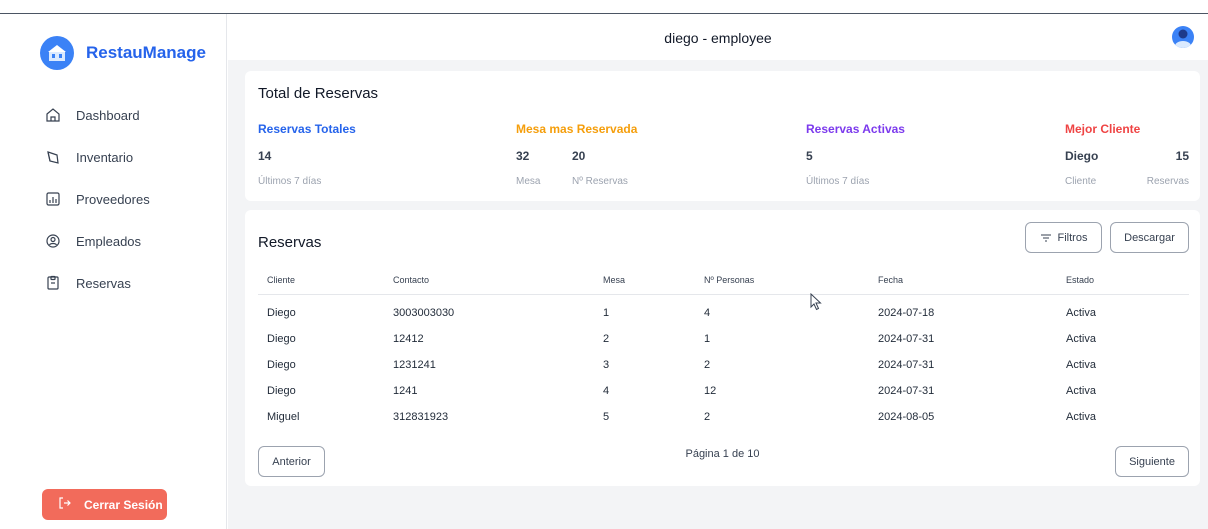 The height and width of the screenshot is (529, 1208). I want to click on sidebar-item-empleados: Empleados, so click(97, 241).